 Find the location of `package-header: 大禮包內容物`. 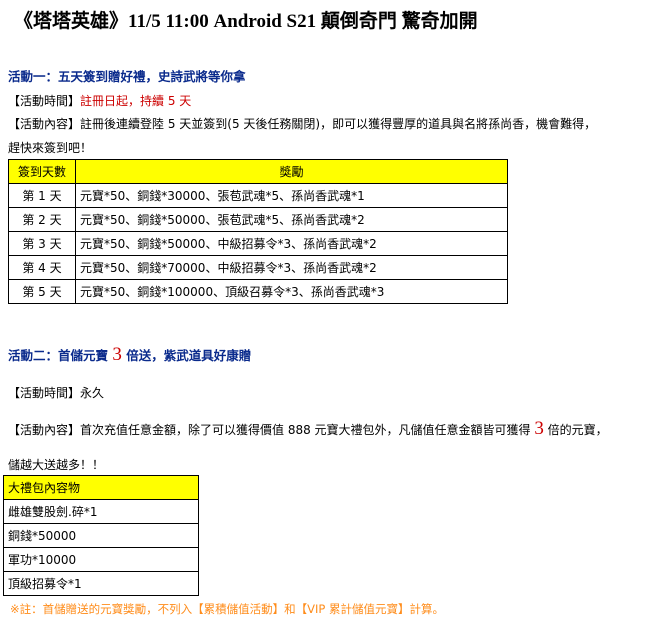

package-header: 大禮包內容物 is located at coordinates (101, 487).